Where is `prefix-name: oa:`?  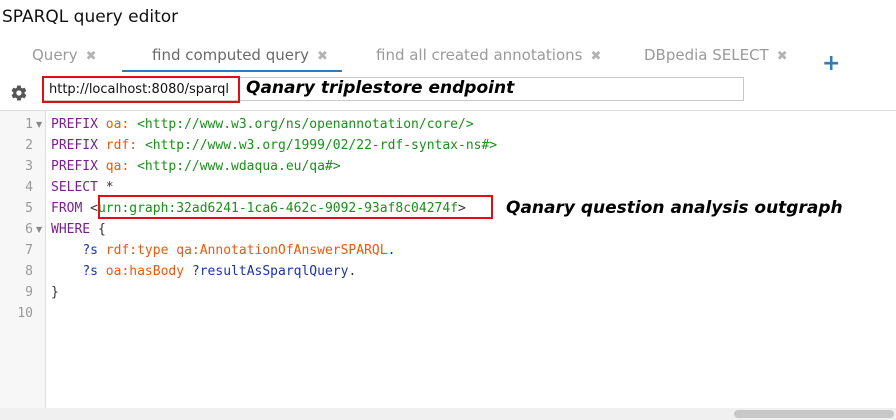 prefix-name: oa: is located at coordinates (117, 124).